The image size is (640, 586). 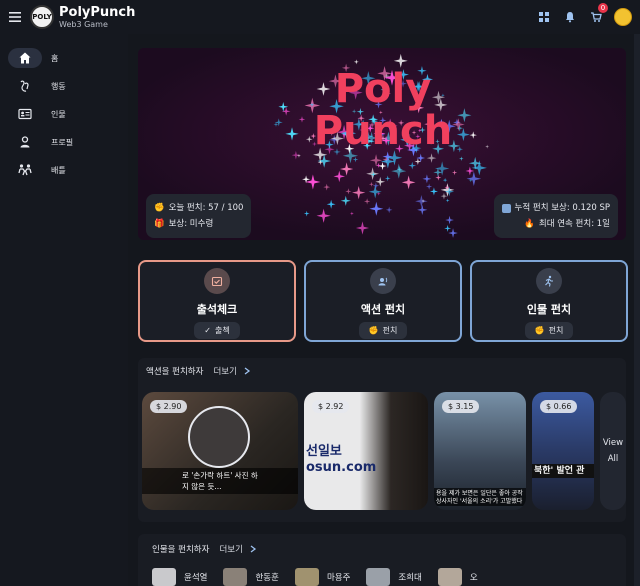 What do you see at coordinates (383, 110) in the screenshot?
I see `hero-title: Poly Punch` at bounding box center [383, 110].